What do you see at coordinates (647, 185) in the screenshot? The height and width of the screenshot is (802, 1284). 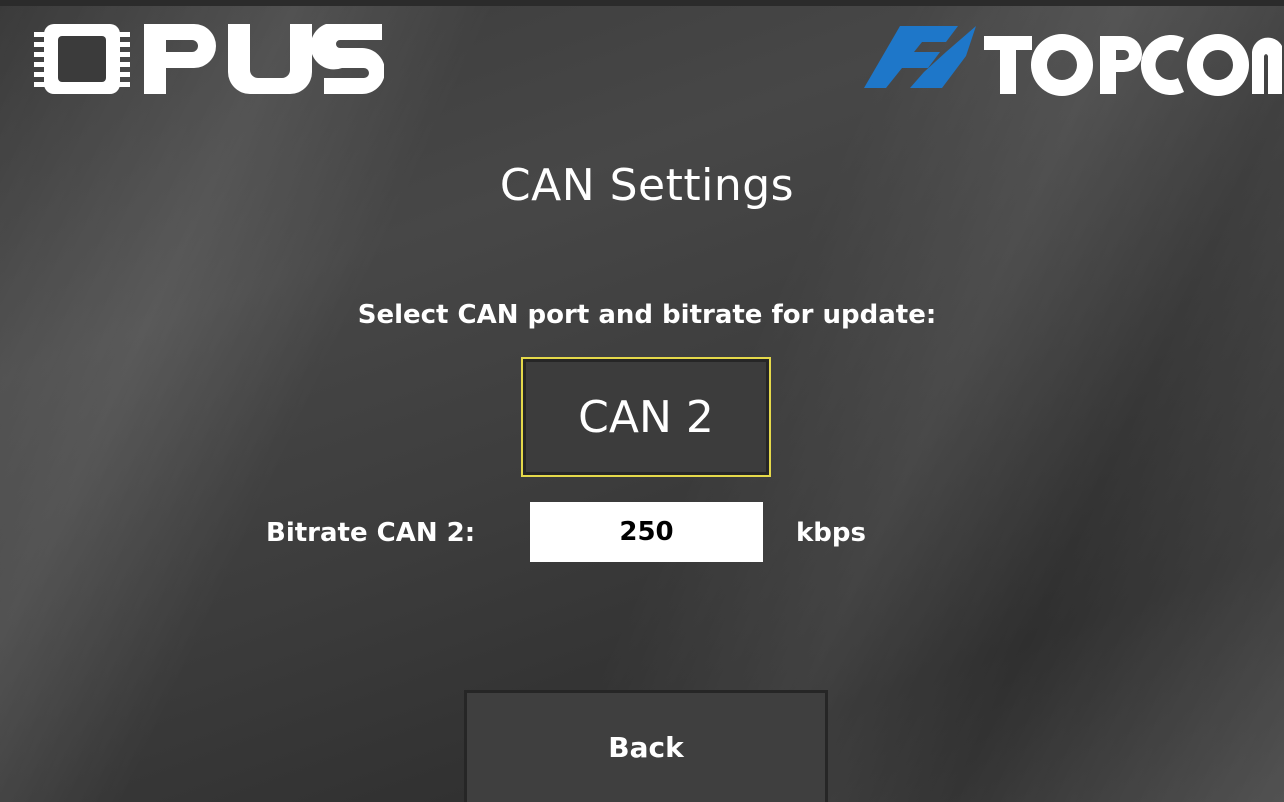 I see `page-title: CAN Settings` at bounding box center [647, 185].